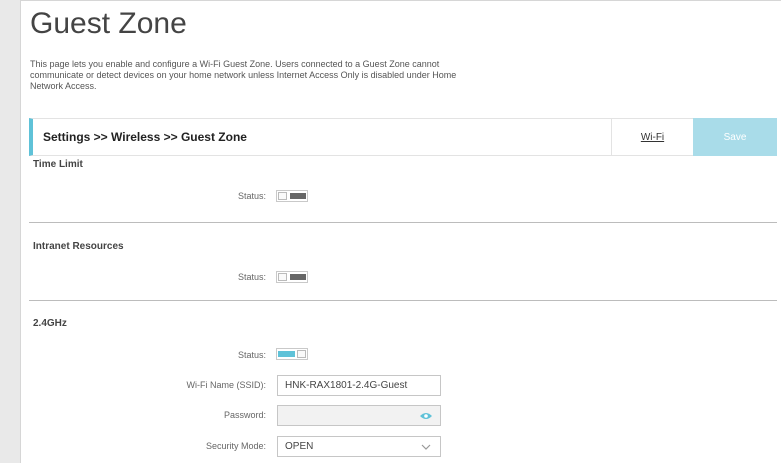 This screenshot has height=463, width=781. What do you see at coordinates (426, 447) in the screenshot?
I see `chevron-down-icon` at bounding box center [426, 447].